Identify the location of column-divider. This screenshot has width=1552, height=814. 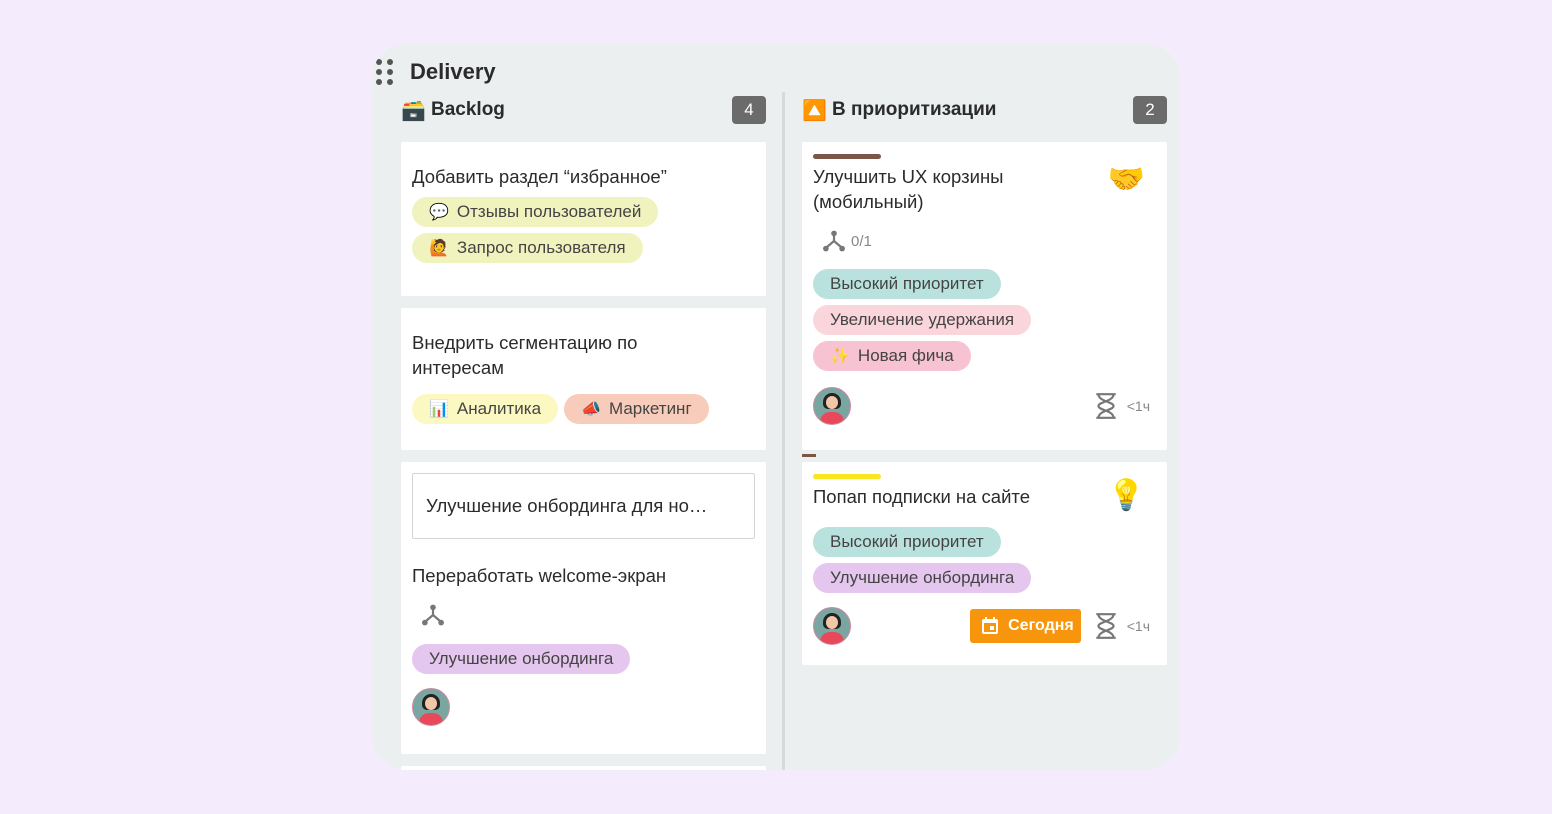
(783, 431).